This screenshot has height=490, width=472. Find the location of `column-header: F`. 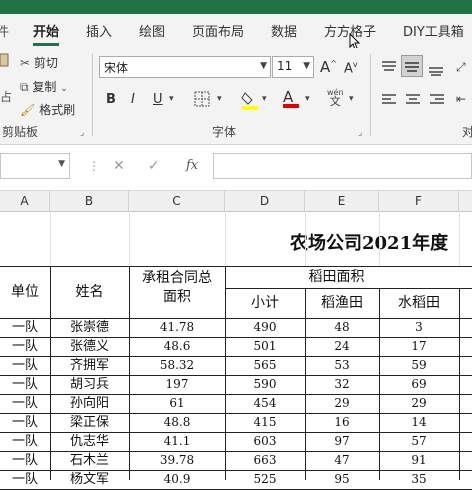

column-header: F is located at coordinates (419, 201).